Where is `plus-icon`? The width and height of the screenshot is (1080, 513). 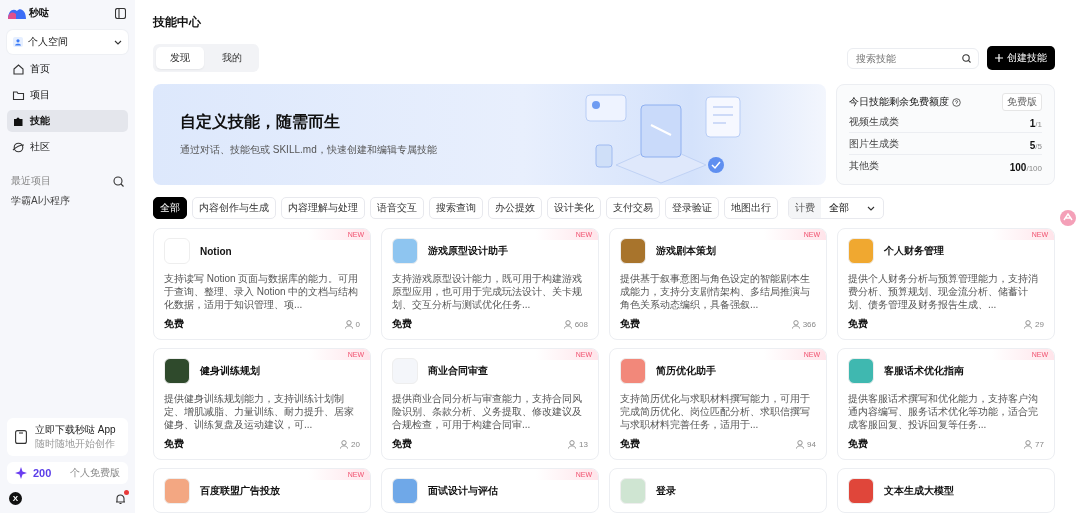
plus-icon is located at coordinates (999, 58).